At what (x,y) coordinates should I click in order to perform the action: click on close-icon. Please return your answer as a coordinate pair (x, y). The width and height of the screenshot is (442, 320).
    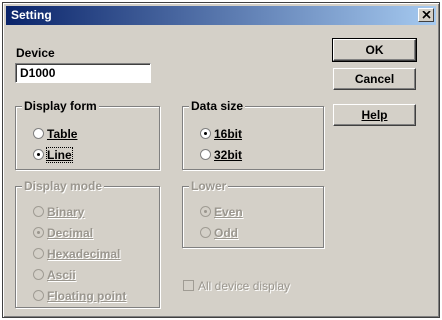
    Looking at the image, I should click on (426, 15).